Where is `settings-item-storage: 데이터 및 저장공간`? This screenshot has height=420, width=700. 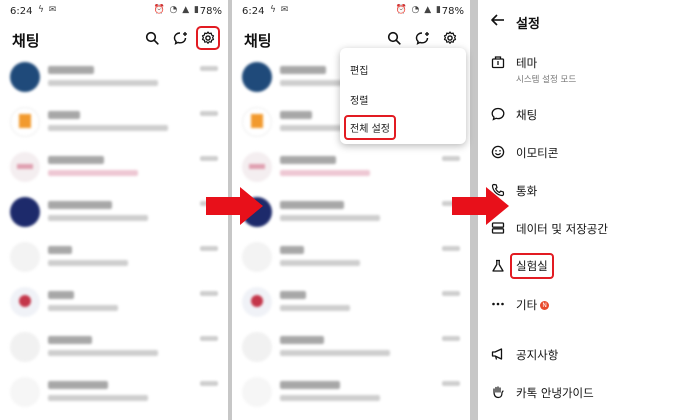 settings-item-storage: 데이터 및 저장공간 is located at coordinates (589, 231).